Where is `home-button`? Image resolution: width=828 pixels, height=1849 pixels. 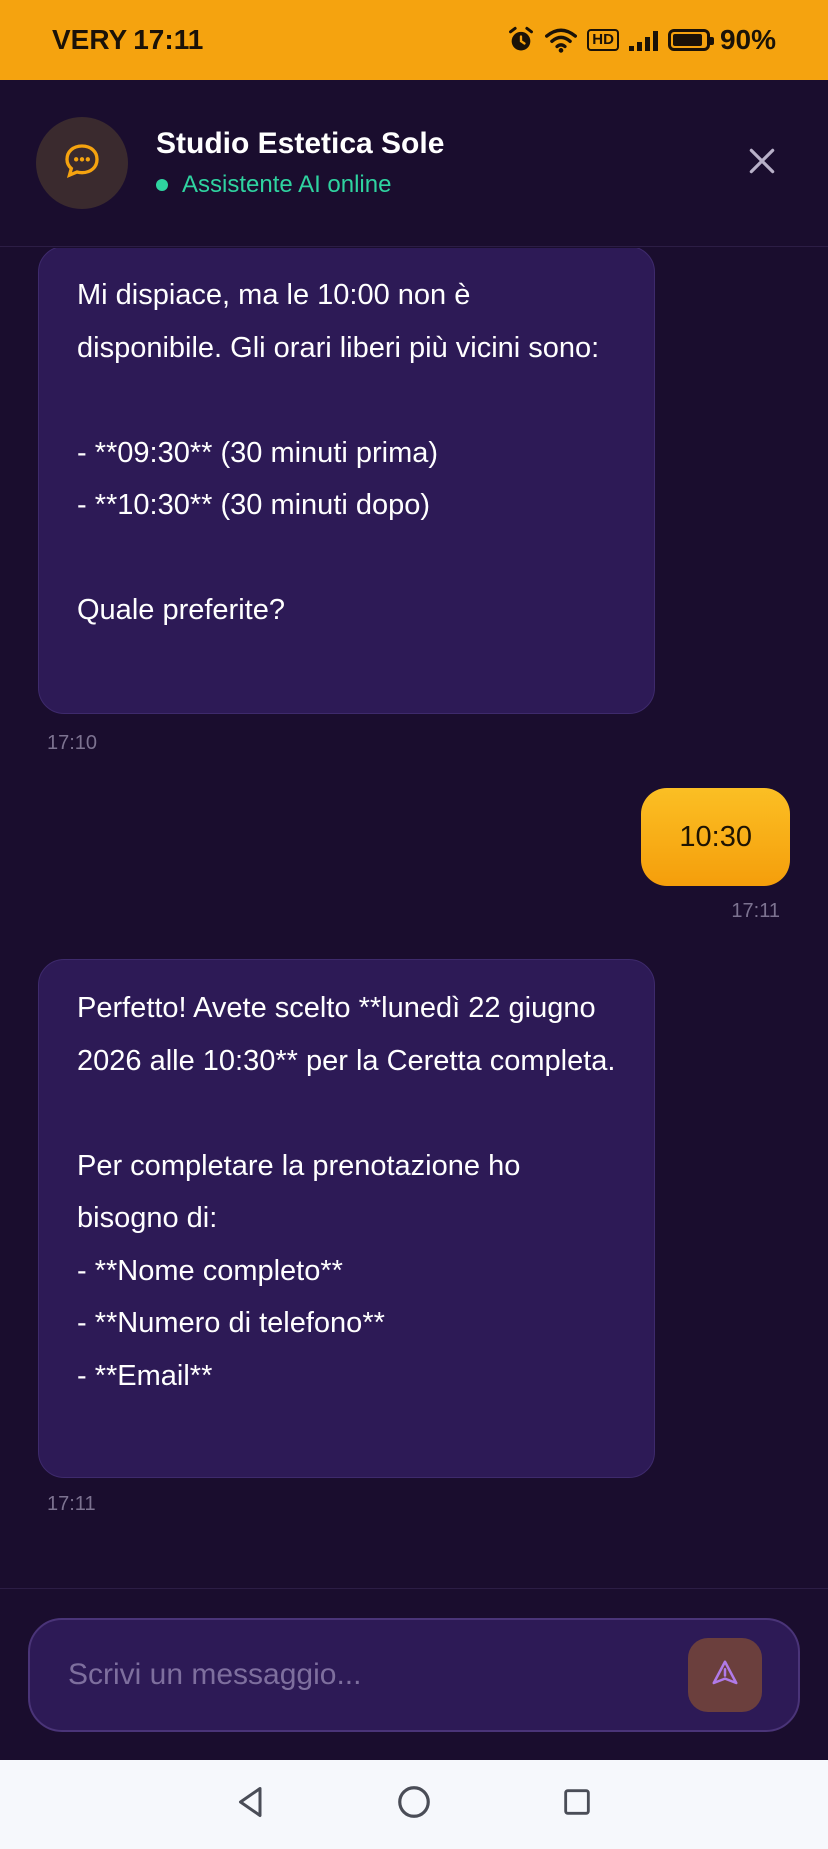 home-button is located at coordinates (414, 1805).